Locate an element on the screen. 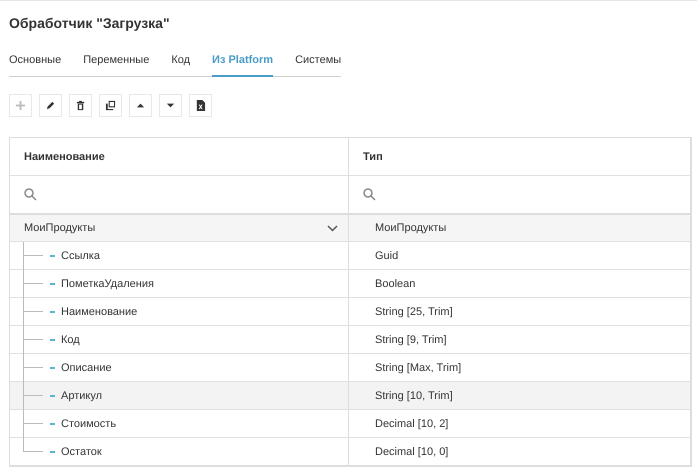 Image resolution: width=697 pixels, height=472 pixels. tree-node: Ссылка is located at coordinates (80, 256).